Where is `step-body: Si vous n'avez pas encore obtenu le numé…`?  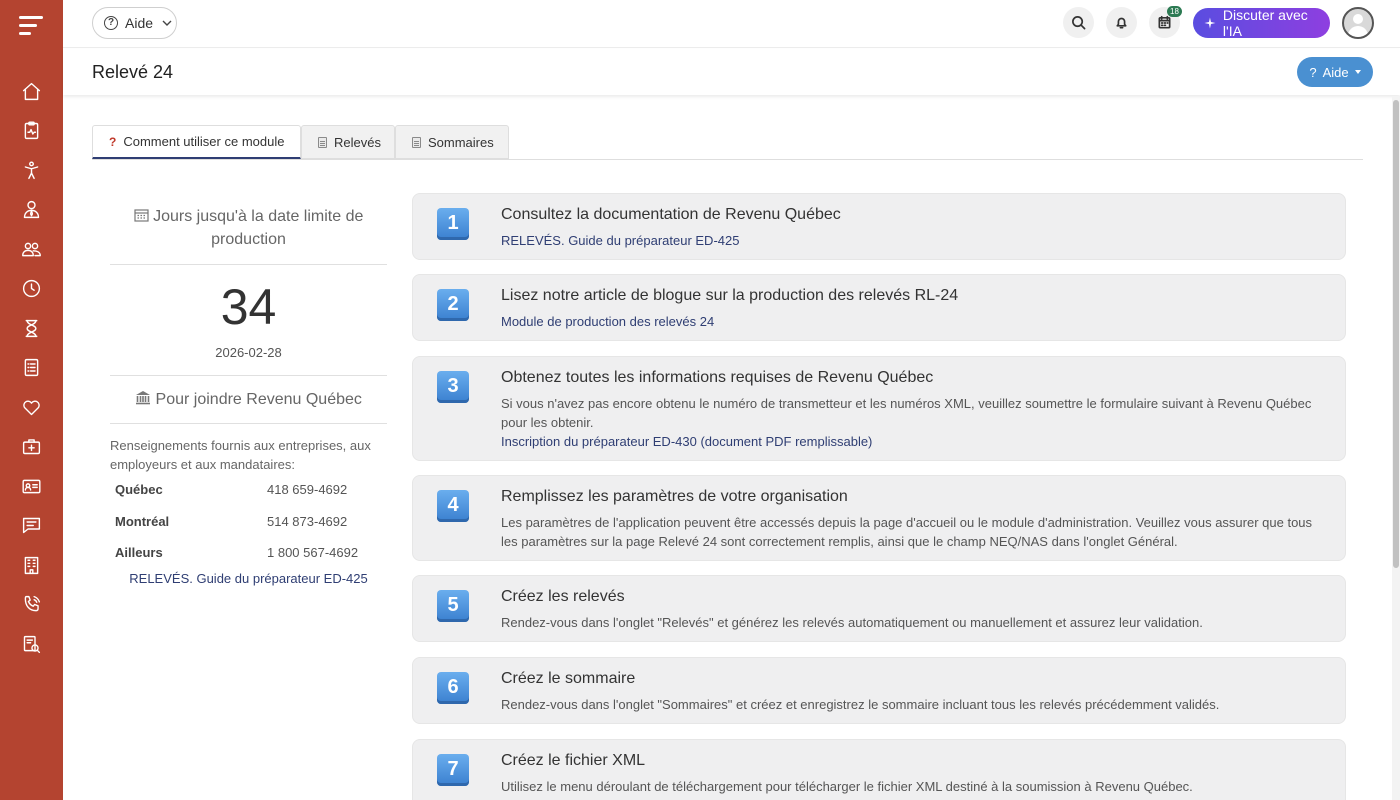
step-body: Si vous n'avez pas encore obtenu le numé… is located at coordinates (911, 422).